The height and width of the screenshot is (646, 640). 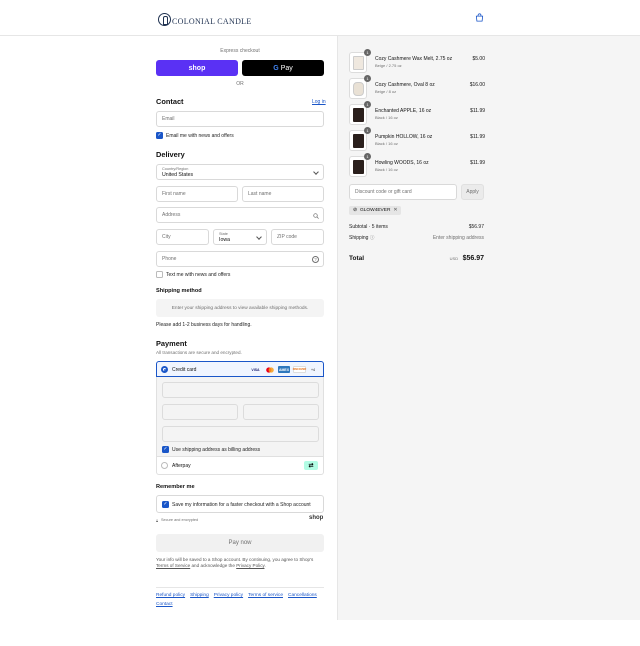 What do you see at coordinates (315, 259) in the screenshot?
I see `help-icon: ?` at bounding box center [315, 259].